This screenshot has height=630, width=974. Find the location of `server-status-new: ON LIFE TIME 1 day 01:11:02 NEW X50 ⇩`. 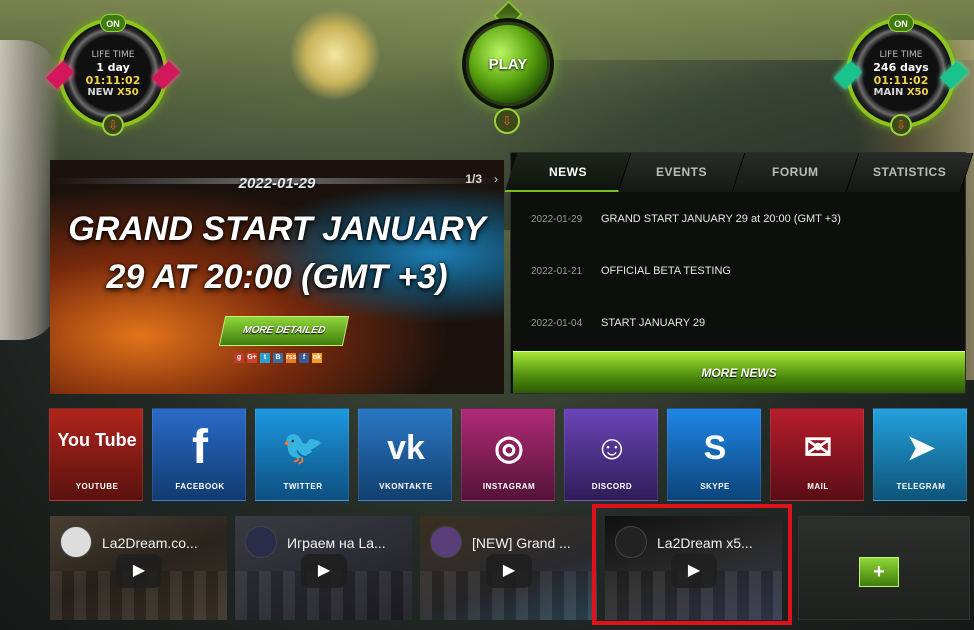

server-status-new: ON LIFE TIME 1 day 01:11:02 NEW X50 ⇩ is located at coordinates (113, 73).